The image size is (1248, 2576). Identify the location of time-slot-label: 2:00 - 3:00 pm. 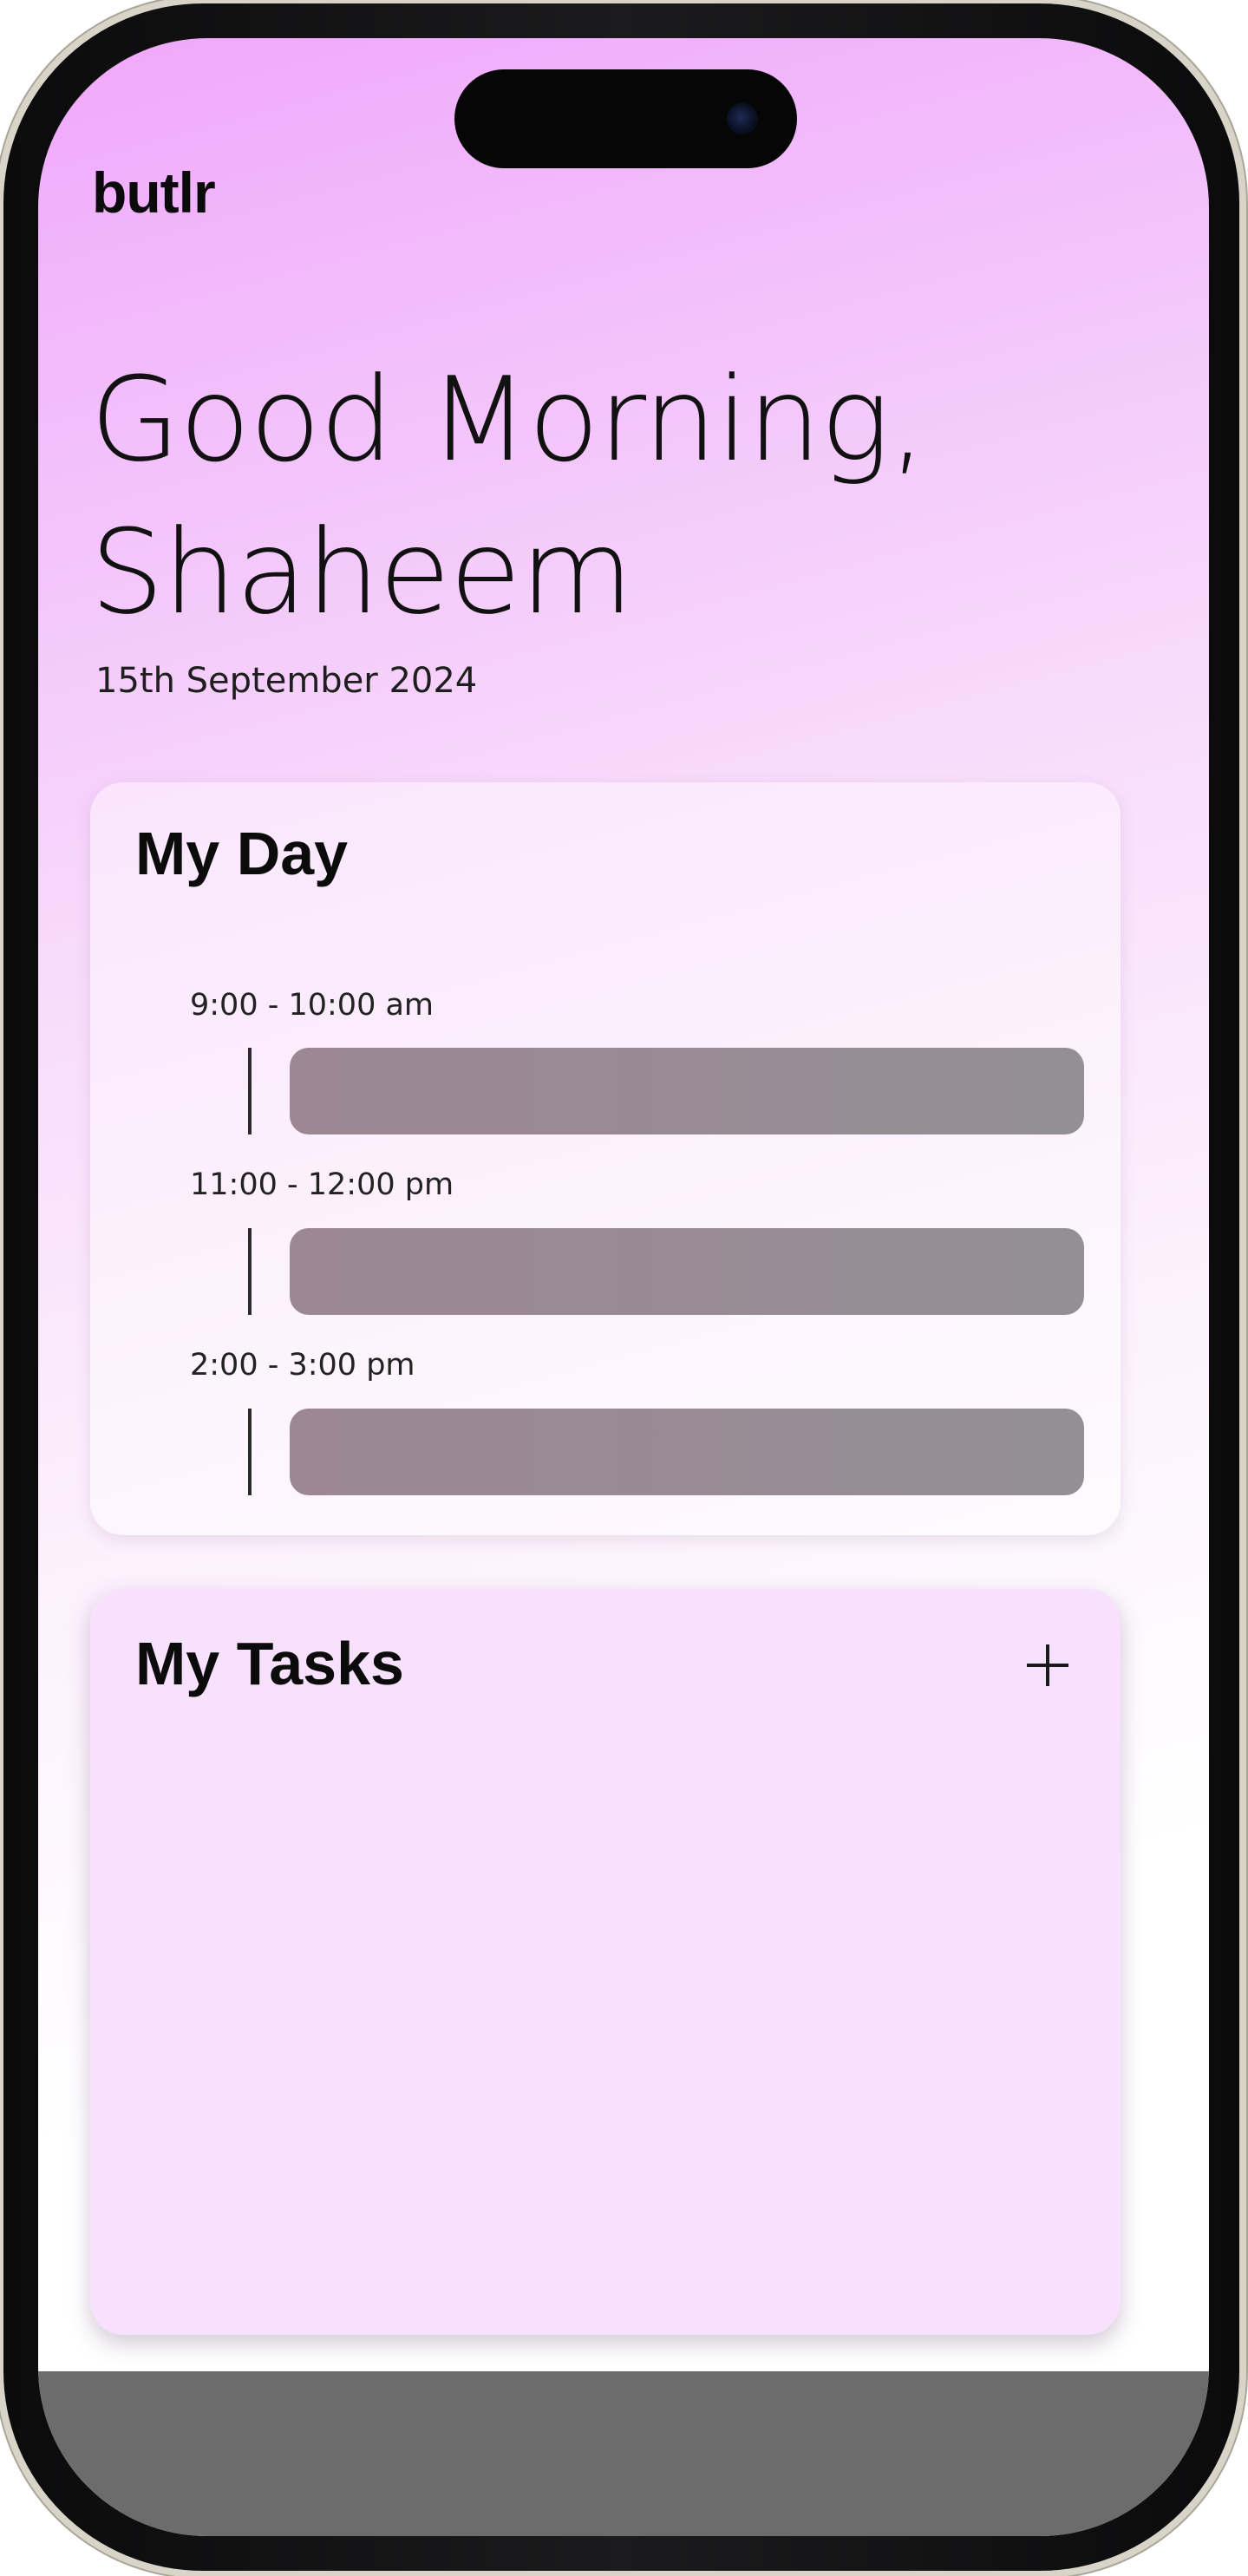
(302, 1365).